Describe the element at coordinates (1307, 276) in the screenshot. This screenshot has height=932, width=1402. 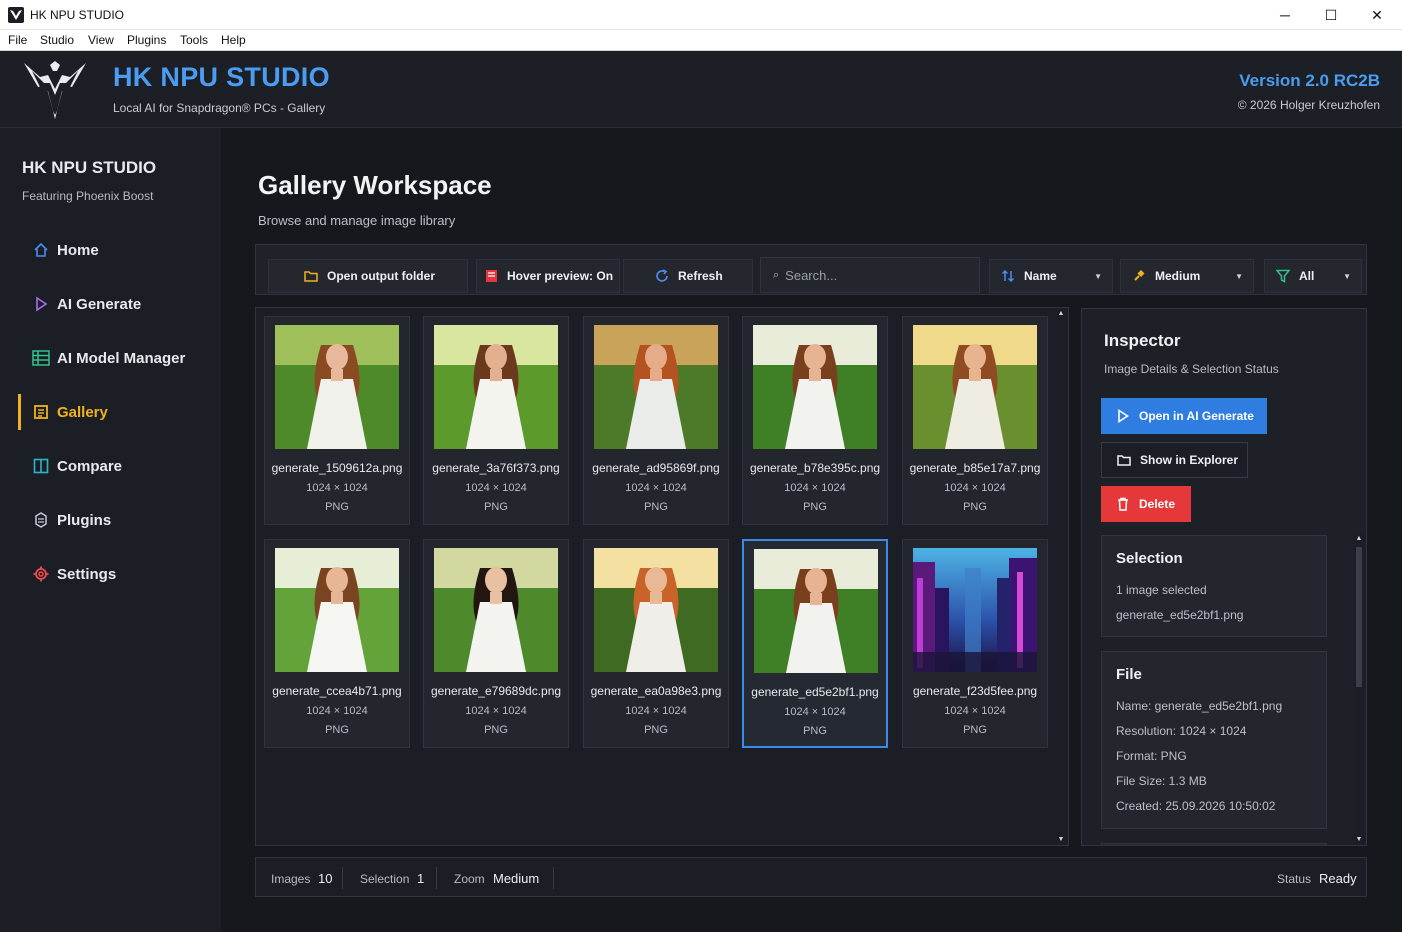
I see `filter-value: All` at that location.